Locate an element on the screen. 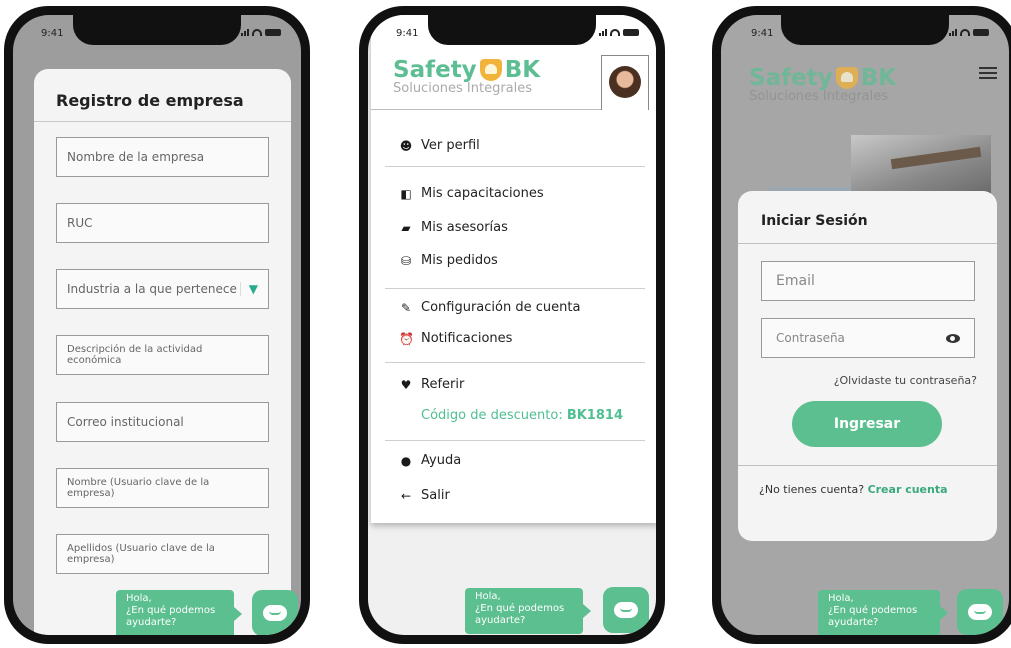  menu-item-notificaciones: ⏰ Notificaciones is located at coordinates (455, 338).